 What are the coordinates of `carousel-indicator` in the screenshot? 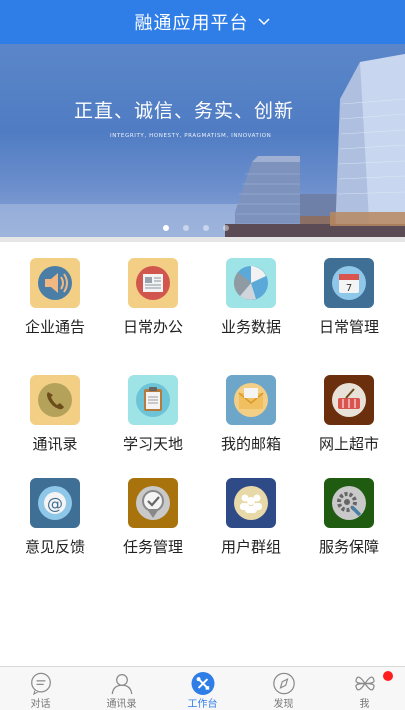 It's located at (196, 228).